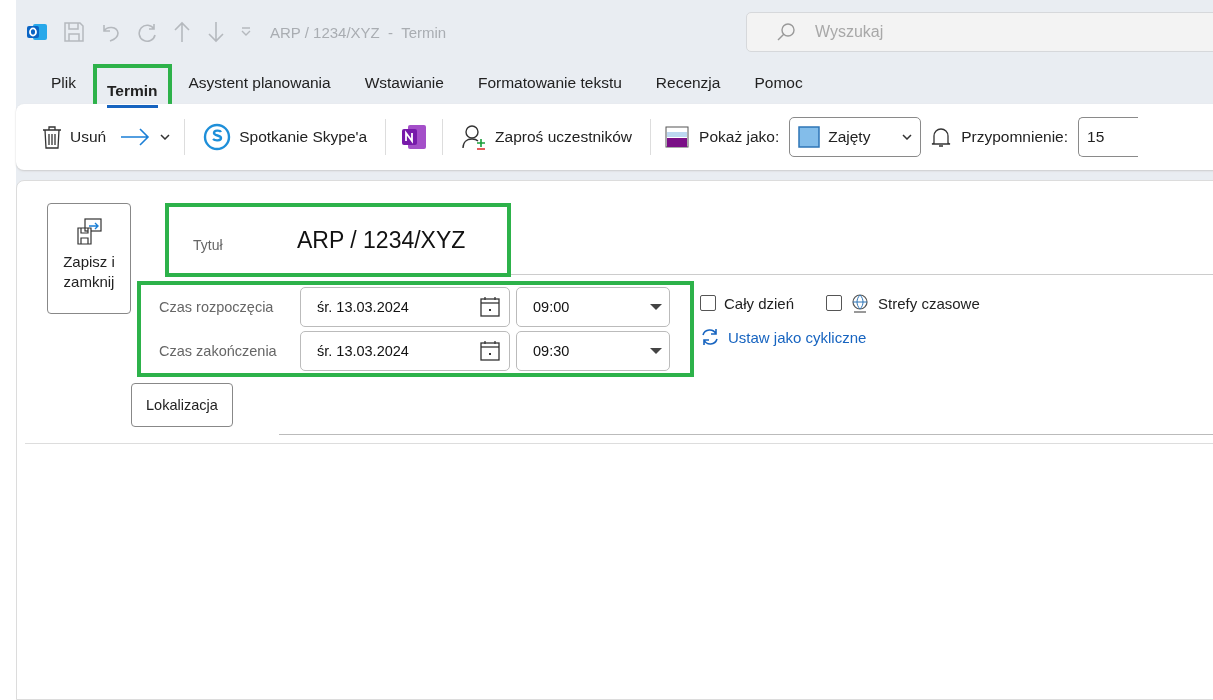 The image size is (1213, 700). What do you see at coordinates (547, 137) in the screenshot?
I see `invite-attendees-button: Zaproś uczestników` at bounding box center [547, 137].